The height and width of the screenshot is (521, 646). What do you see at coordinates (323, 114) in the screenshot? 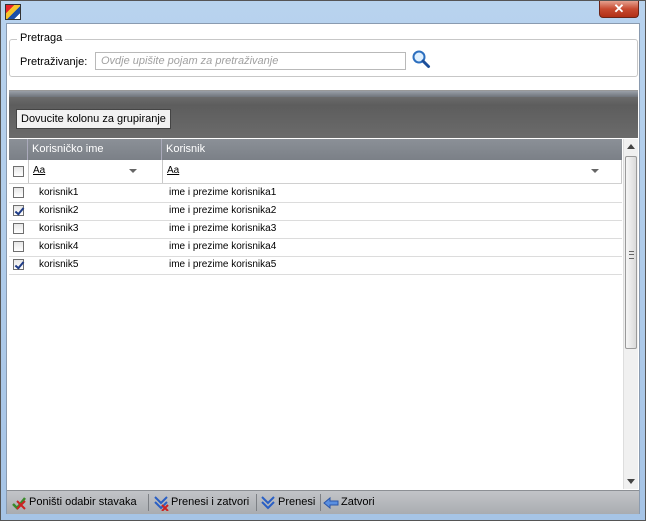
I see `grouping-panel: Dovucite kolonu za grupiranje` at bounding box center [323, 114].